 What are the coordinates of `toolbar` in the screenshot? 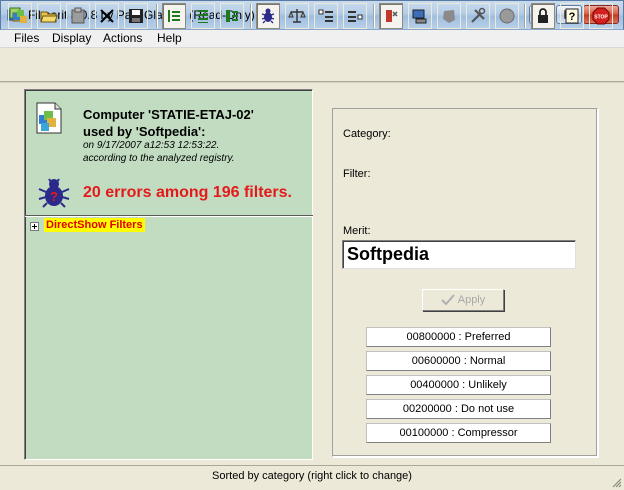 It's located at (312, 65).